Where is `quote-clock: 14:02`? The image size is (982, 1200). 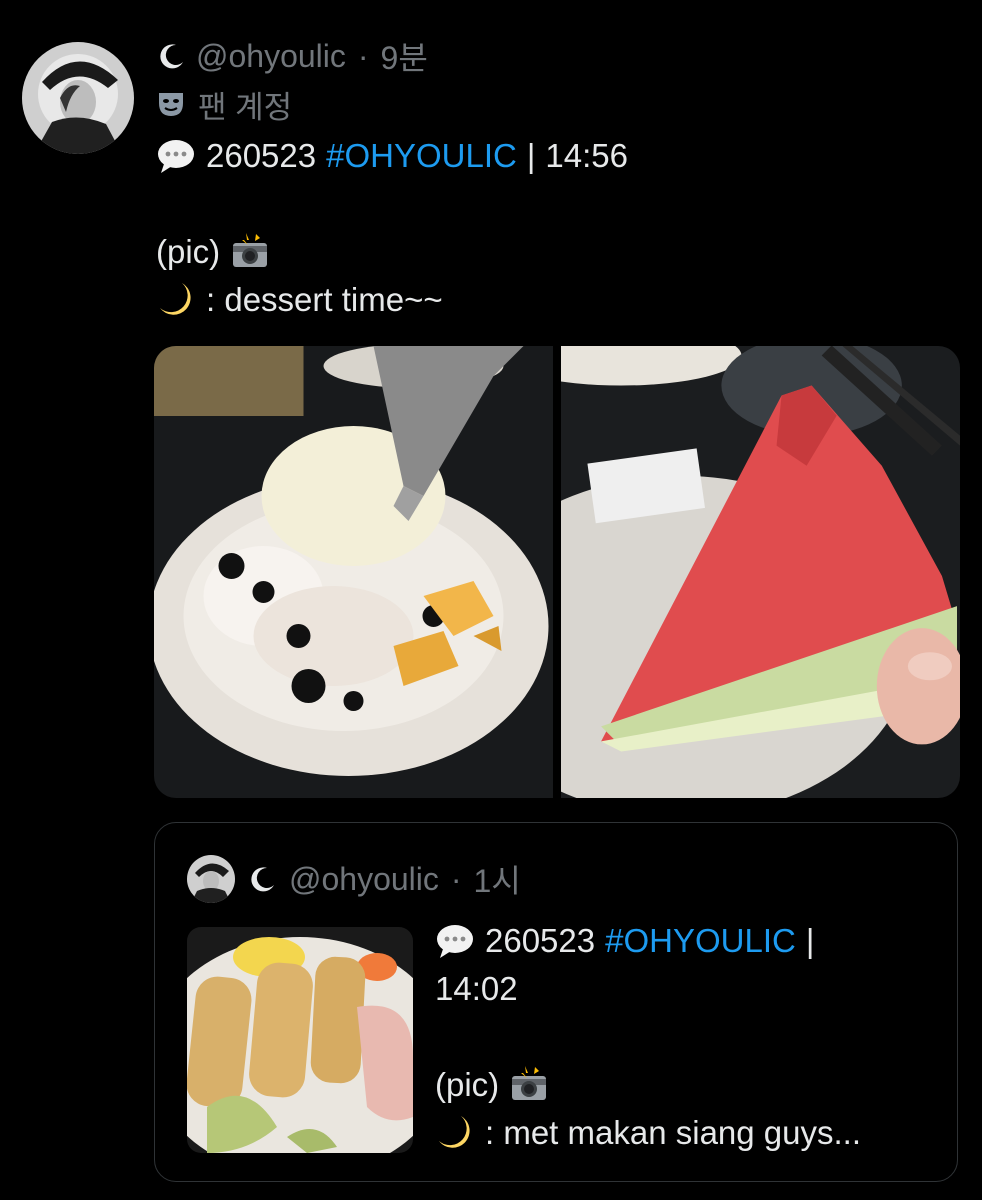 quote-clock: 14:02 is located at coordinates (476, 988).